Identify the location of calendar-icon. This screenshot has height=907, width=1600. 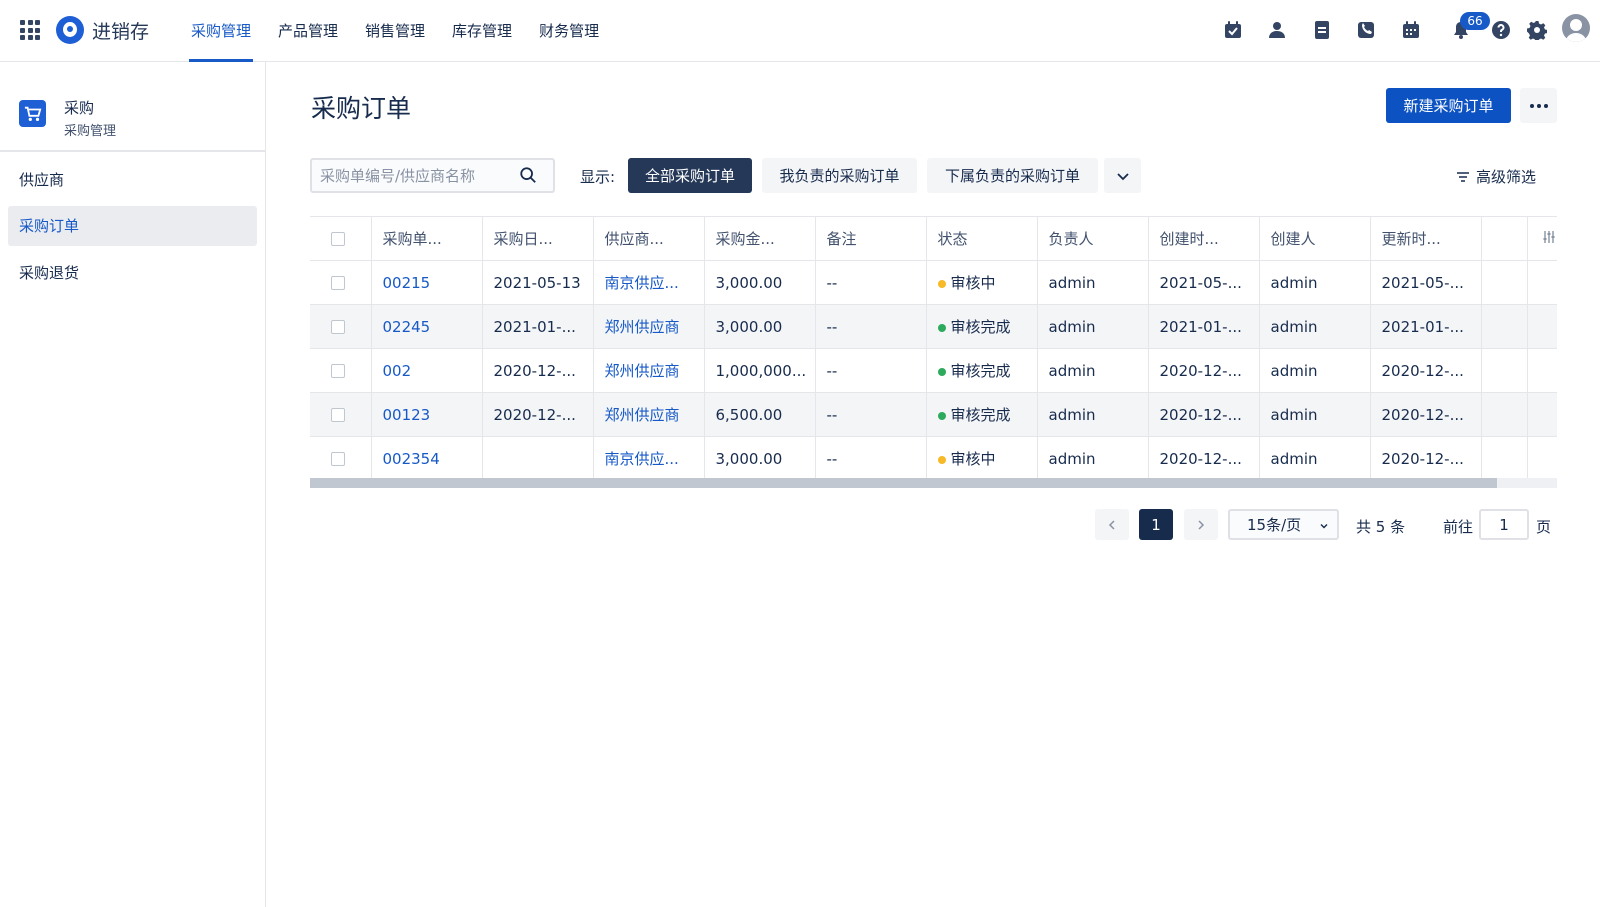
(1411, 30).